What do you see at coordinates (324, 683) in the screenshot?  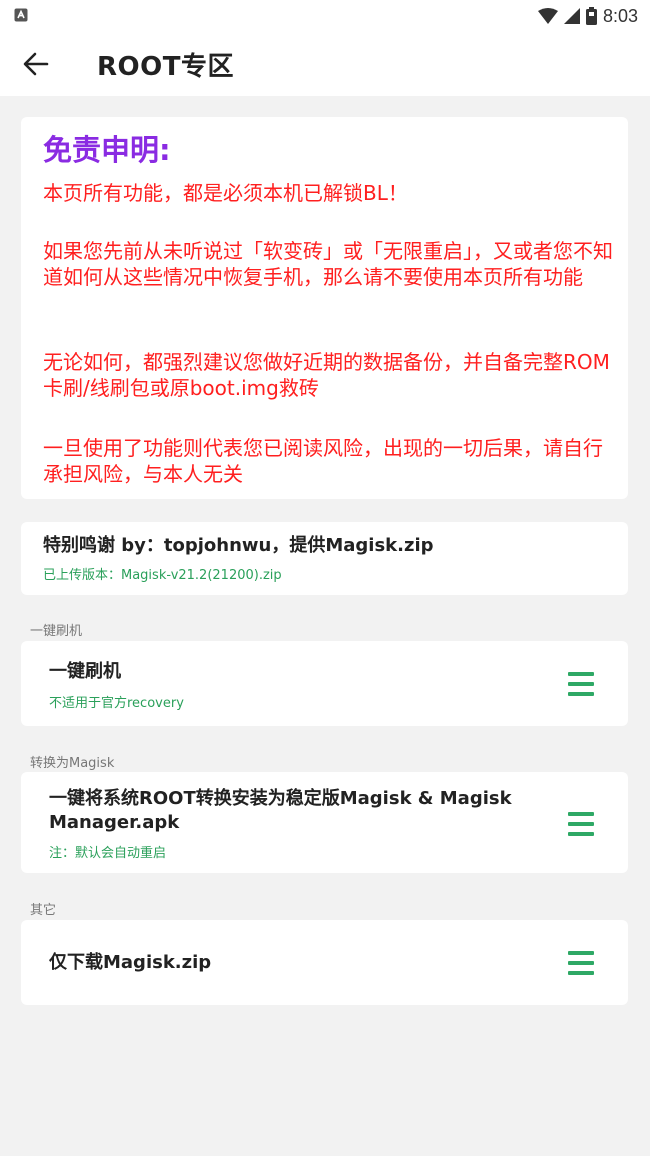 I see `one-key-flash-item: 一键刷机 不适用于官方recovery` at bounding box center [324, 683].